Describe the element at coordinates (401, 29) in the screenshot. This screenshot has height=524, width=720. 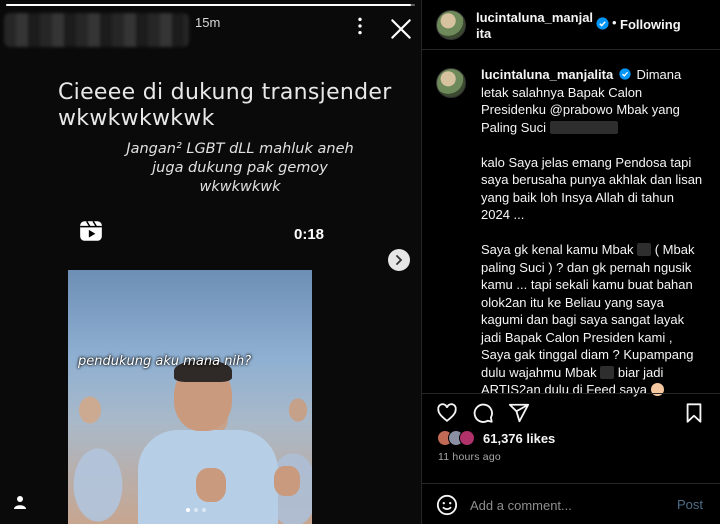
I see `close-icon` at that location.